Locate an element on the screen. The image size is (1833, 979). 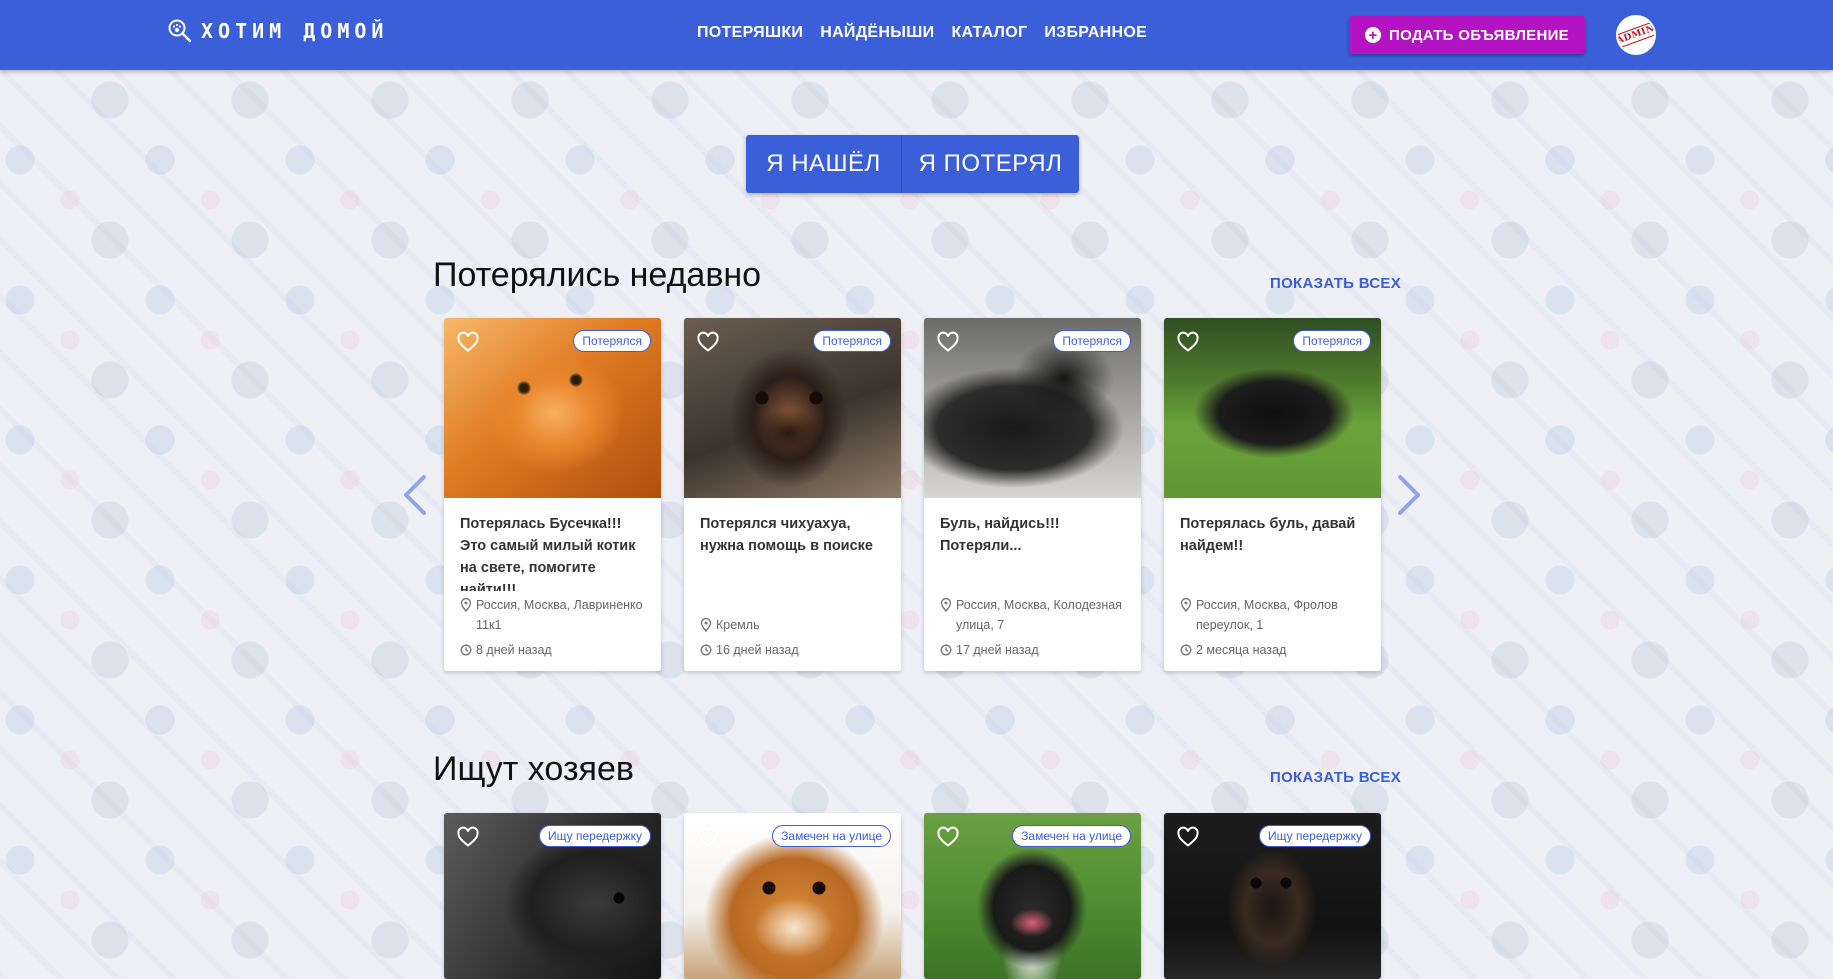
location-text: Россия, Москва, Лавриненко 11к1 is located at coordinates (559, 615).